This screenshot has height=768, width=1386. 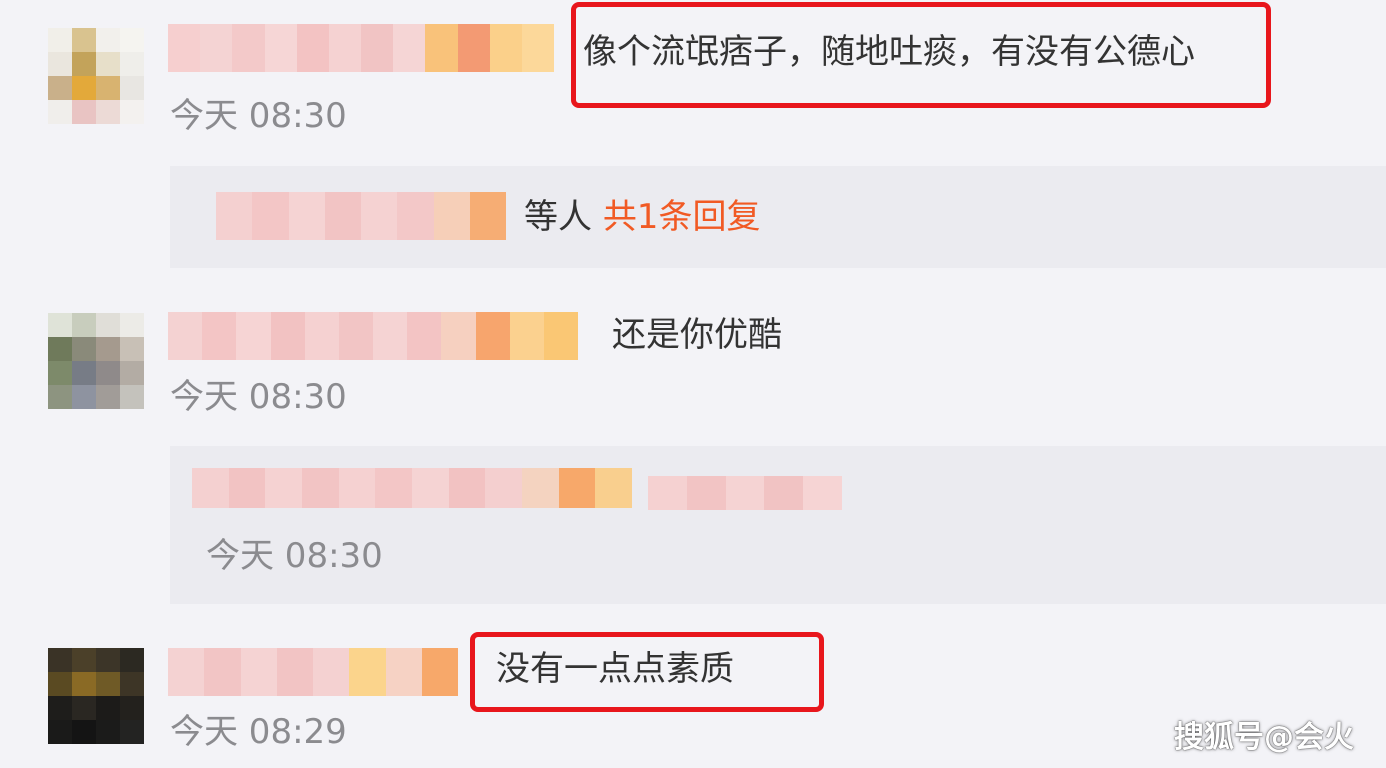 I want to click on reply-timestamp: 今天 08:30, so click(x=294, y=556).